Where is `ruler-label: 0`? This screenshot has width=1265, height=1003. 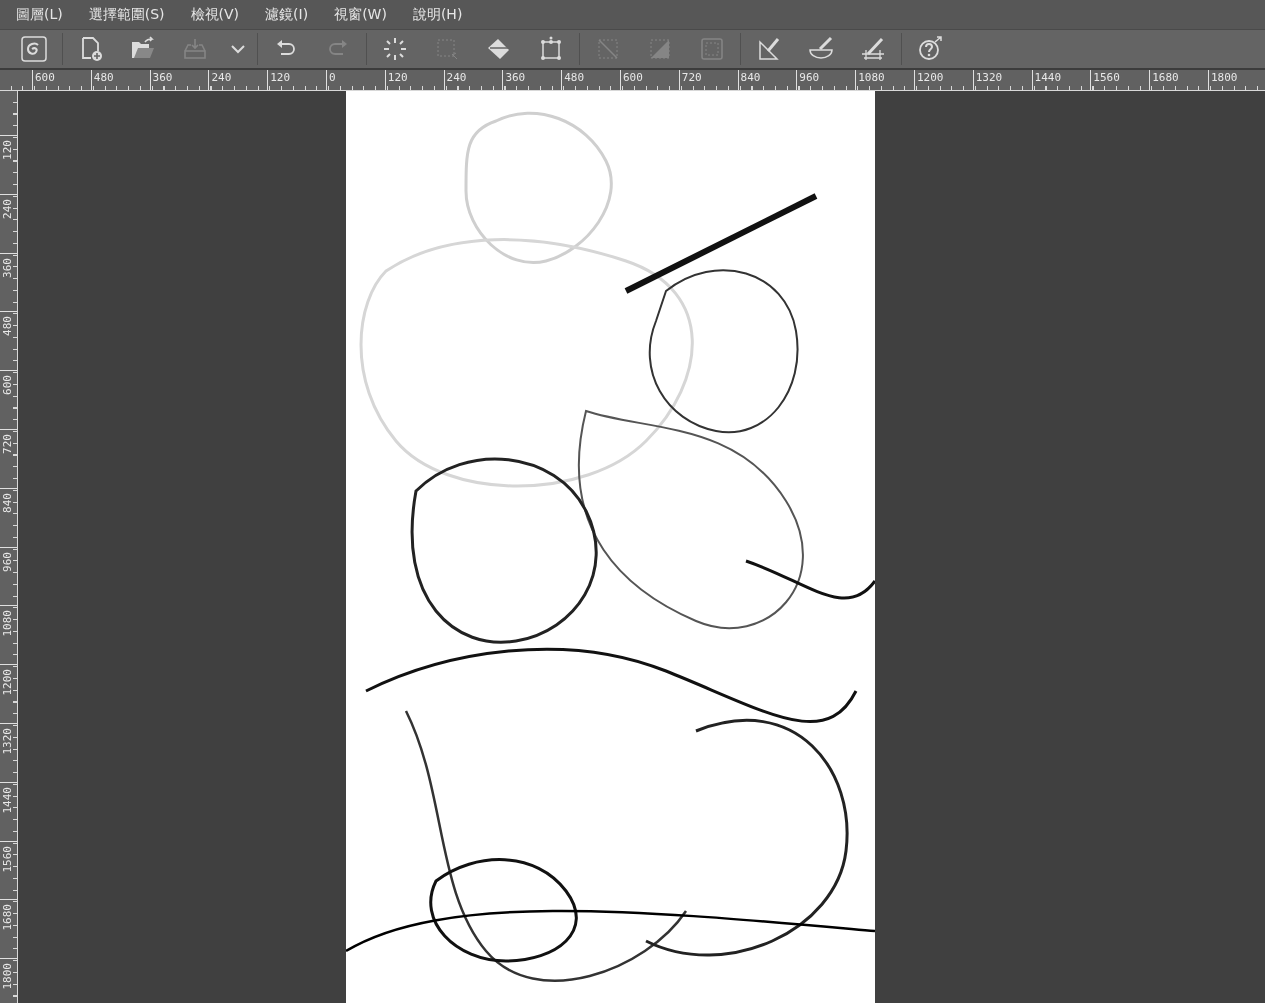 ruler-label: 0 is located at coordinates (355, 80).